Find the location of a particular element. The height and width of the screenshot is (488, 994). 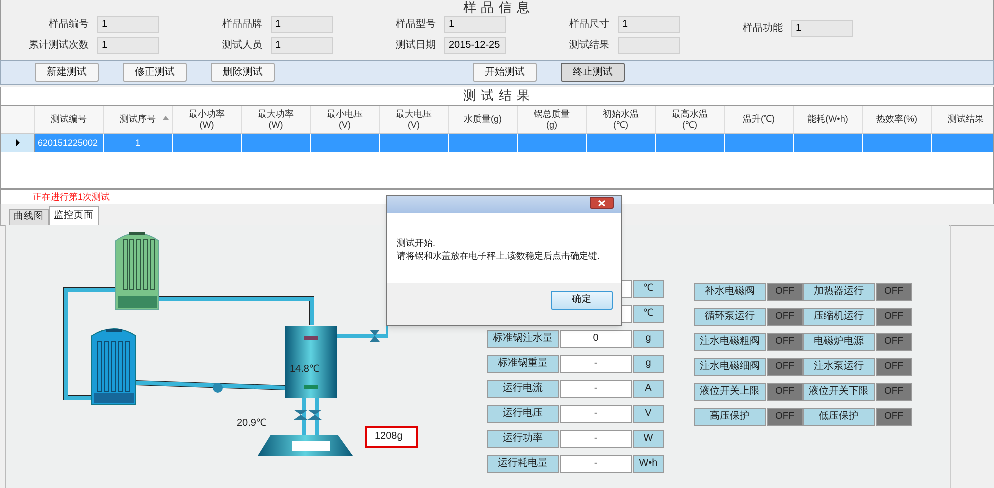

parameter-label: 运行电压 is located at coordinates (523, 414).